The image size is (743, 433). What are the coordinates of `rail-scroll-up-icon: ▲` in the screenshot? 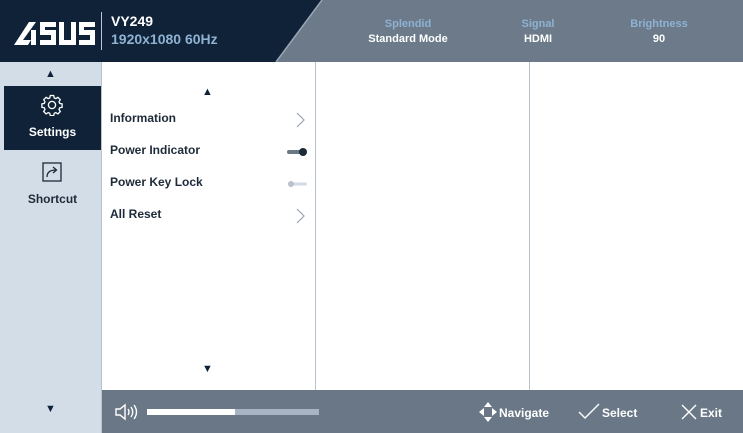 It's located at (50, 74).